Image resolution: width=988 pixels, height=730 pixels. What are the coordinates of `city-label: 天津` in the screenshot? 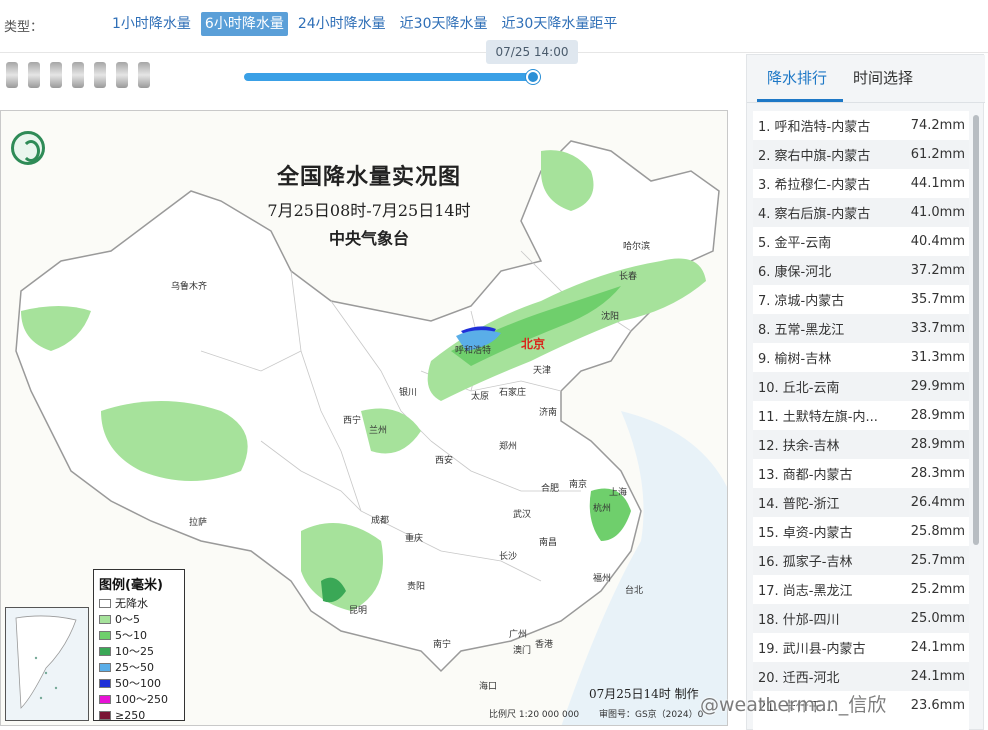 It's located at (542, 371).